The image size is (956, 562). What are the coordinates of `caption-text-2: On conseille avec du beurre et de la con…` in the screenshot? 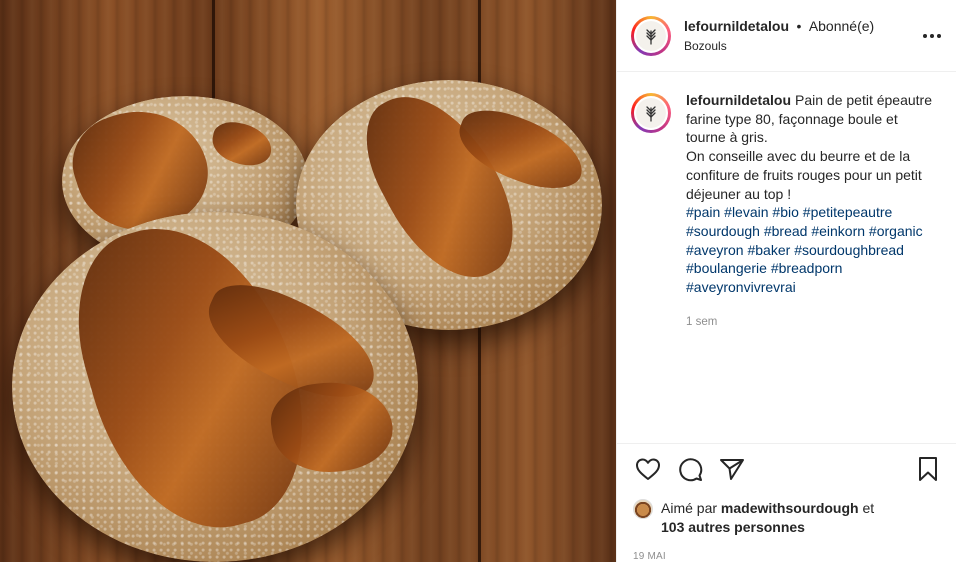 It's located at (804, 175).